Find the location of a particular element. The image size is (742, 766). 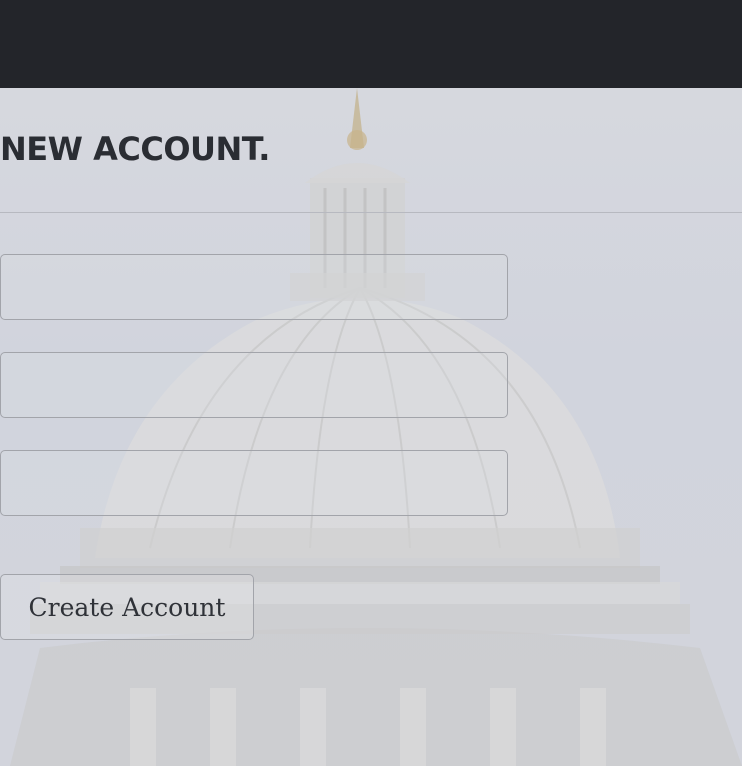

create-account-button: Create Account is located at coordinates (127, 607).